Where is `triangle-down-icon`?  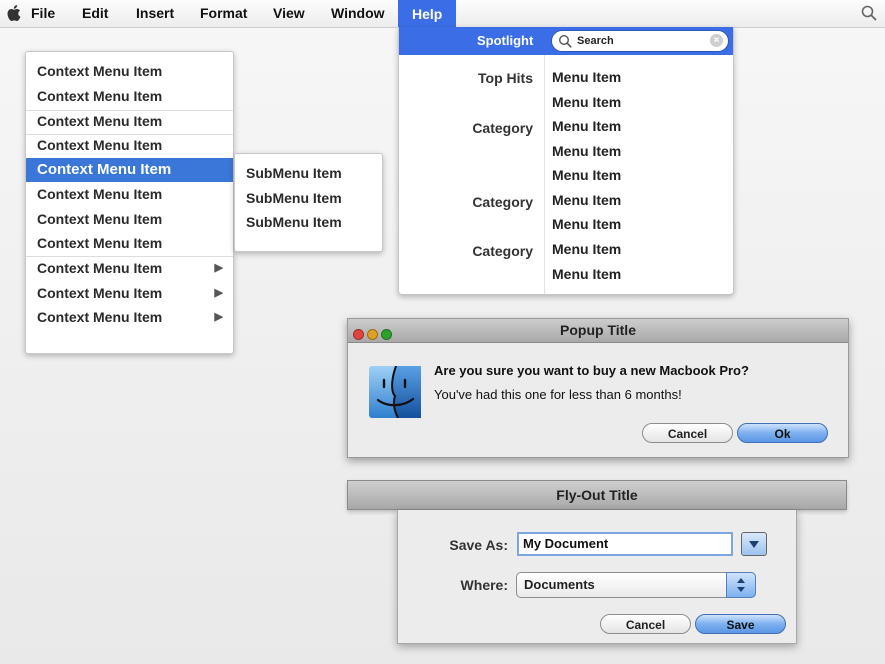
triangle-down-icon is located at coordinates (754, 544).